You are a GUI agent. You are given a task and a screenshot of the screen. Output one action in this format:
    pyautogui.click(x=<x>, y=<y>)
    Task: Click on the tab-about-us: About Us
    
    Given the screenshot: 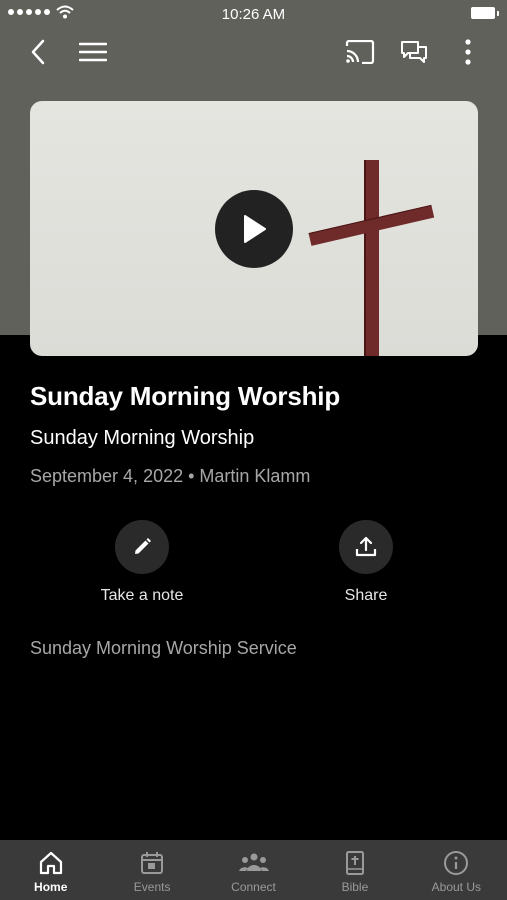 What is the action you would take?
    pyautogui.click(x=456, y=870)
    